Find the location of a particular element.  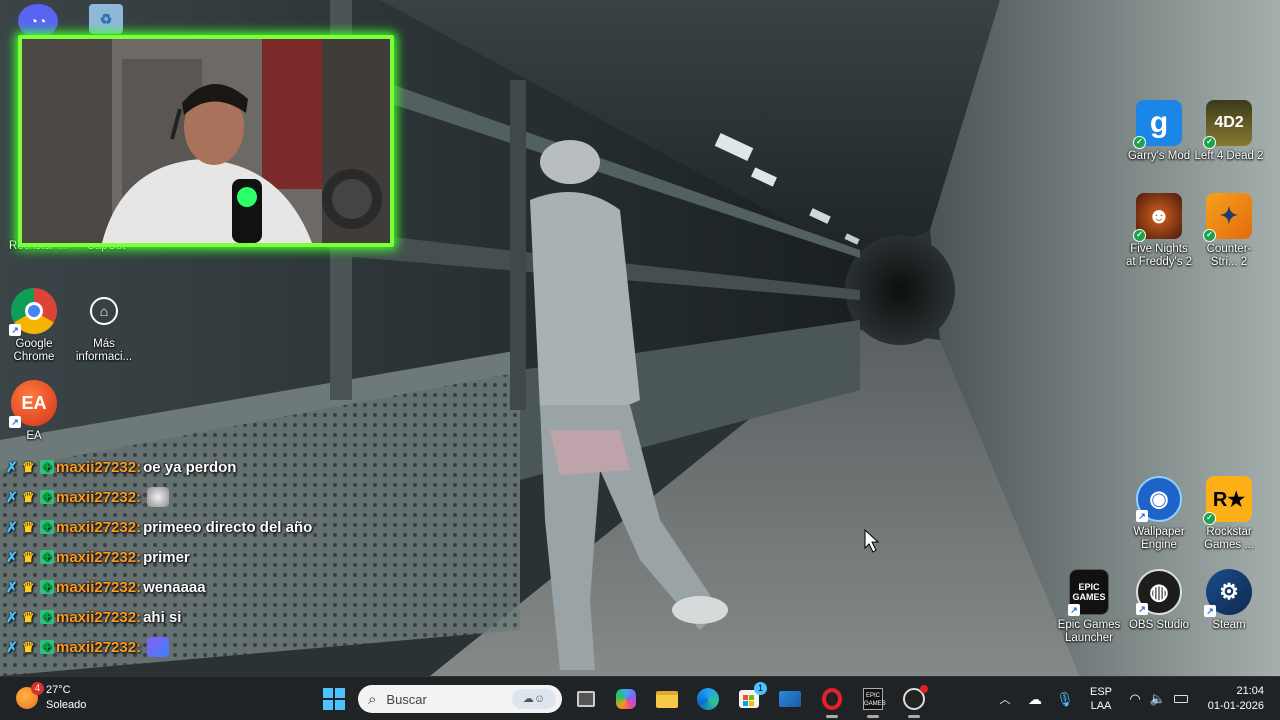

desktop-icon-fnaf-2: ☻ ✓ Five Nights at Freddy's 2 is located at coordinates (1159, 231).